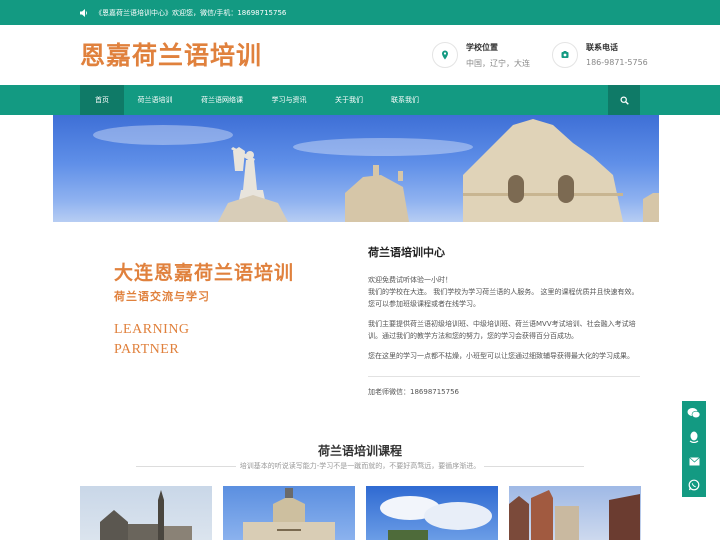 This screenshot has width=720, height=540. Describe the element at coordinates (600, 53) in the screenshot. I see `phone-info: 联系电话 186-9871-5756` at that location.